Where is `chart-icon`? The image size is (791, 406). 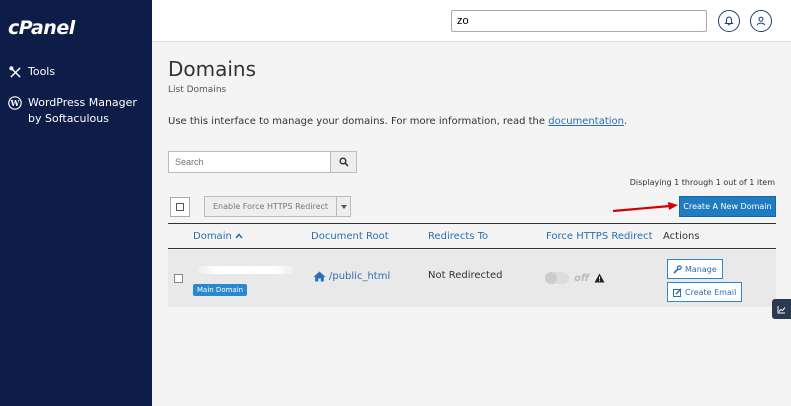 chart-icon is located at coordinates (781, 309).